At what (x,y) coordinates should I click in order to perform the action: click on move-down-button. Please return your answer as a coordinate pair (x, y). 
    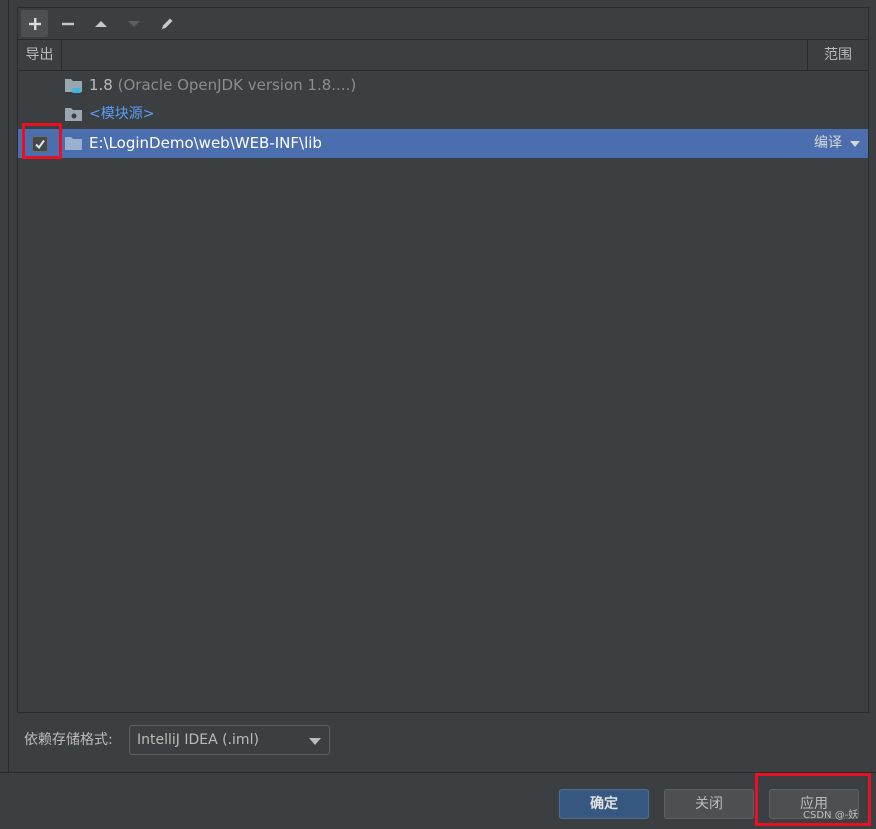
    Looking at the image, I should click on (133, 23).